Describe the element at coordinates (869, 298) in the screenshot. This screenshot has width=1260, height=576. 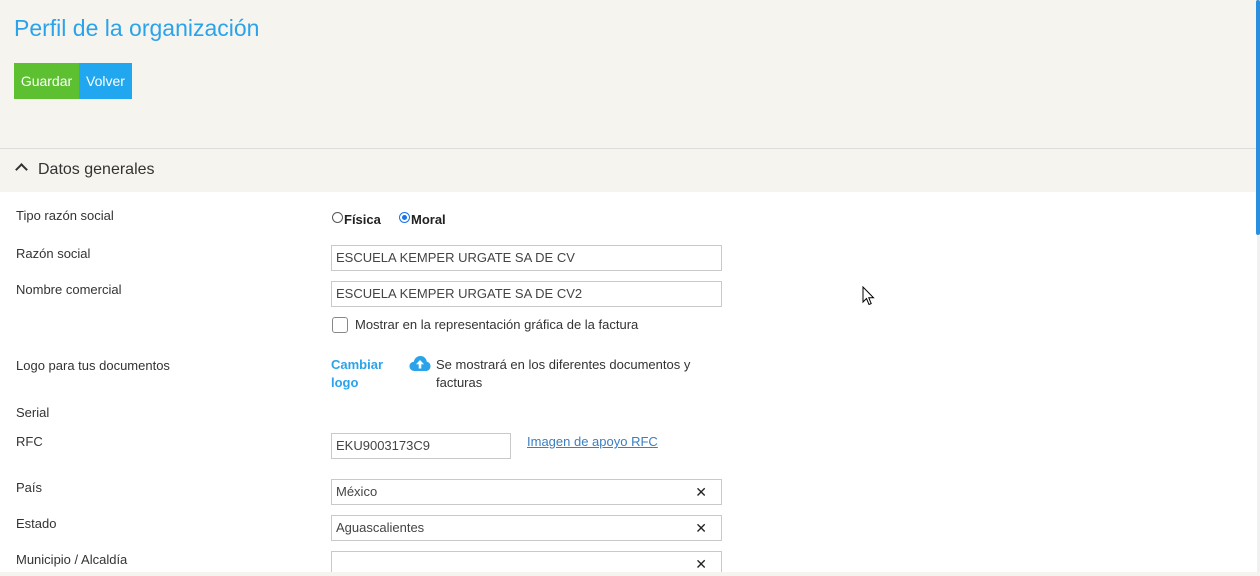
I see `mouse-cursor-icon` at that location.